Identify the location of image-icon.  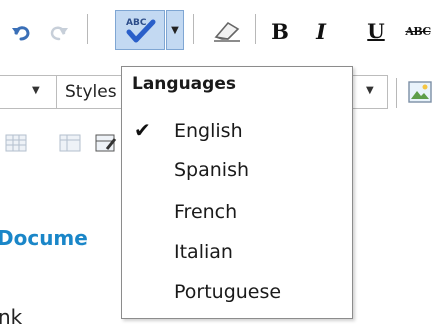
(420, 92).